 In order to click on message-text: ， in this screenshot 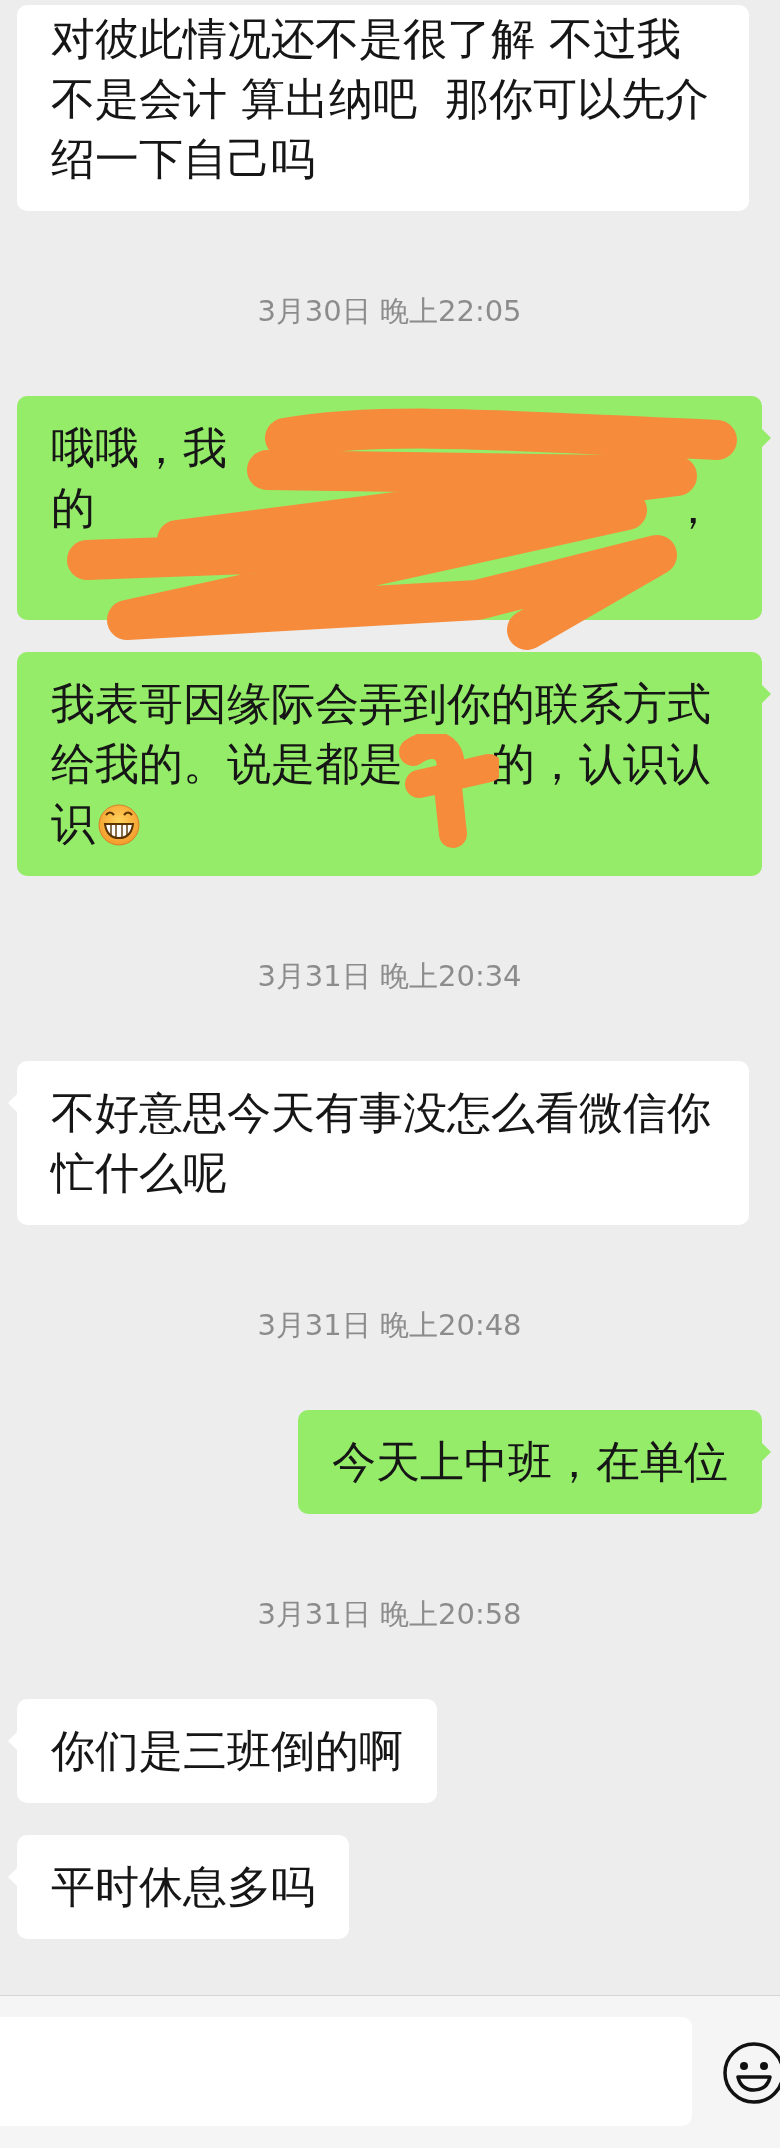, I will do `click(693, 508)`.